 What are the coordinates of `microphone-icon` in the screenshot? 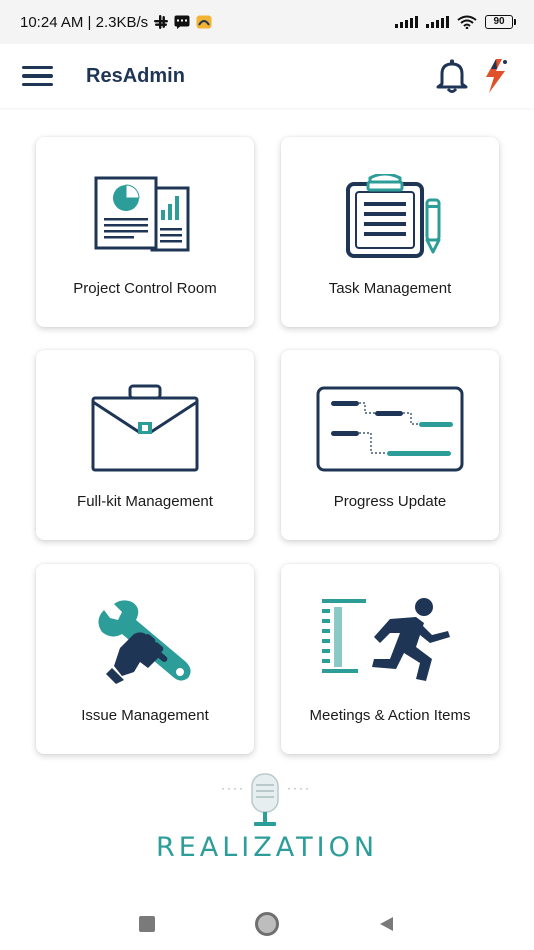 It's located at (265, 799).